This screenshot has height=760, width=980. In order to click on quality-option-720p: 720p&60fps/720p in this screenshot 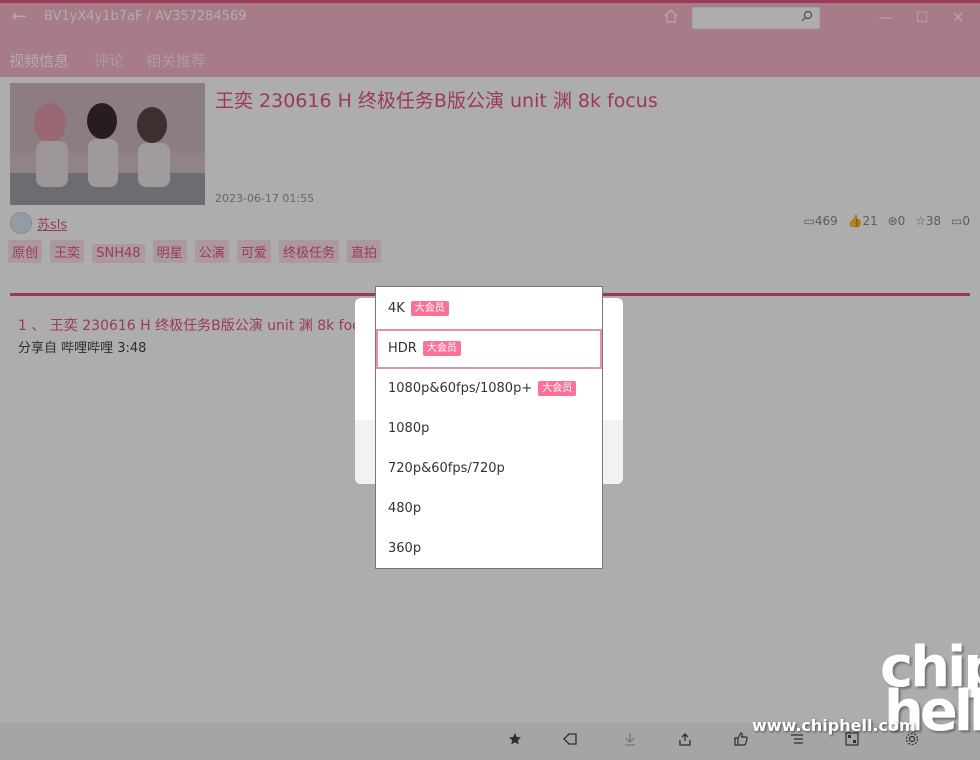, I will do `click(489, 469)`.